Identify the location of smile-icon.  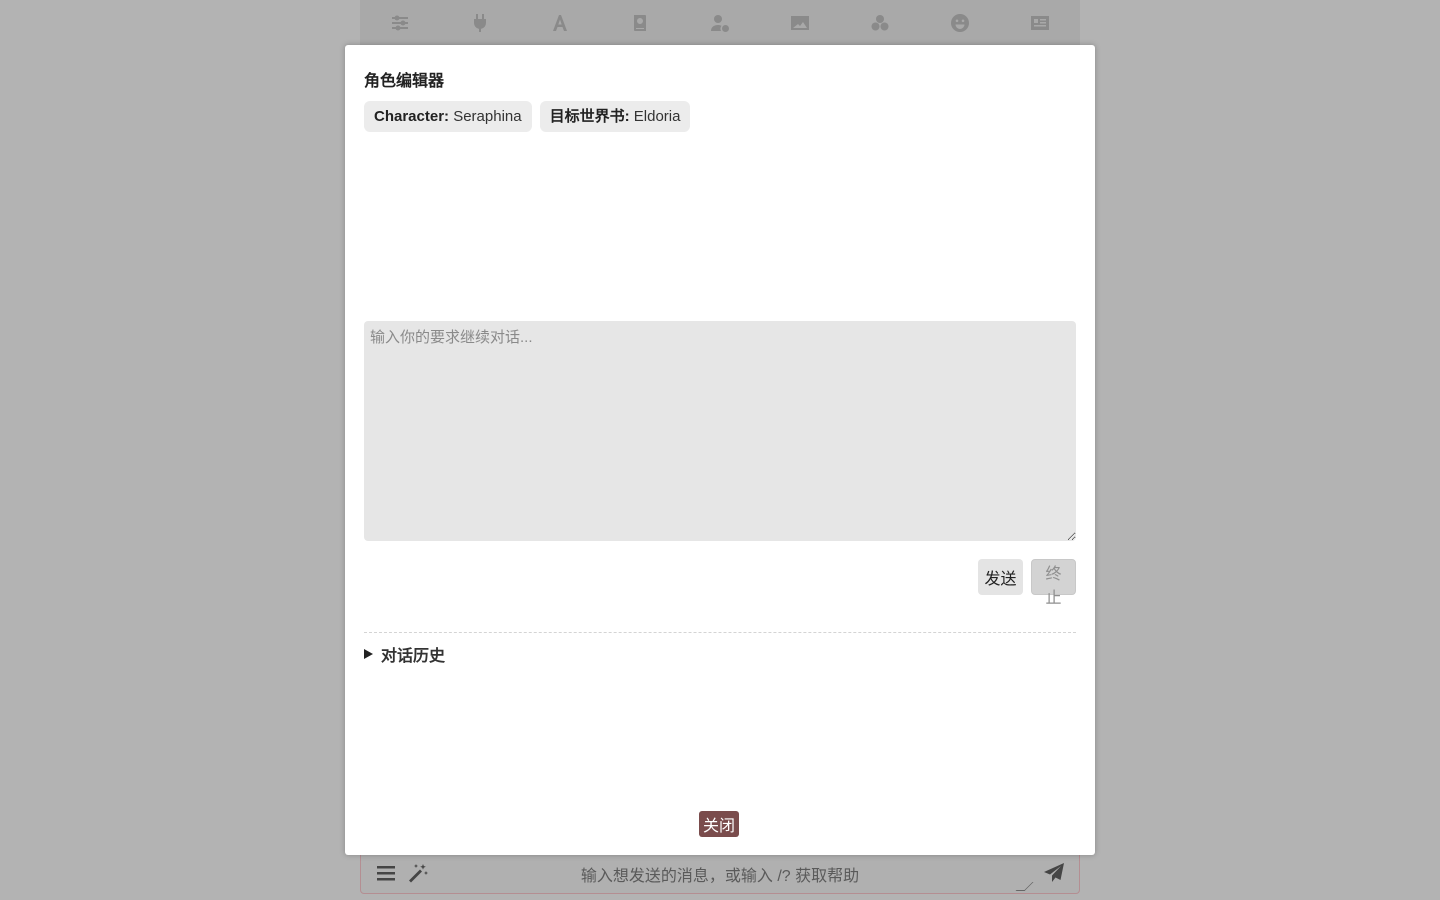
(960, 23).